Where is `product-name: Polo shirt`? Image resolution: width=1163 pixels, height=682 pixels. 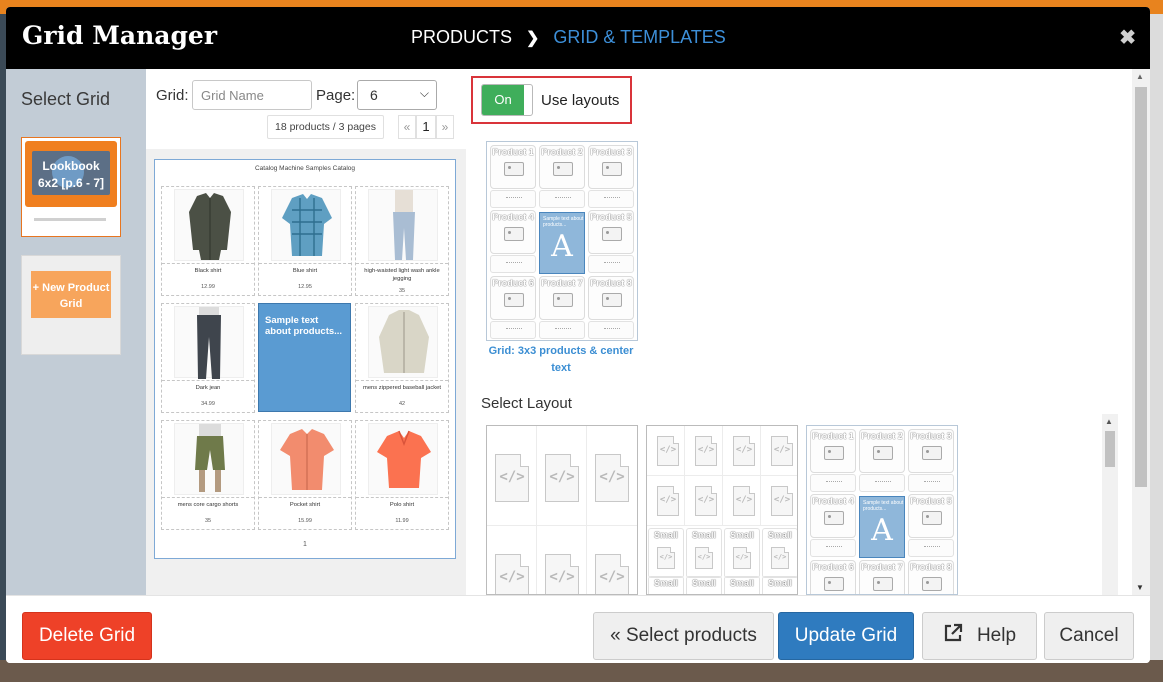 product-name: Polo shirt is located at coordinates (402, 505).